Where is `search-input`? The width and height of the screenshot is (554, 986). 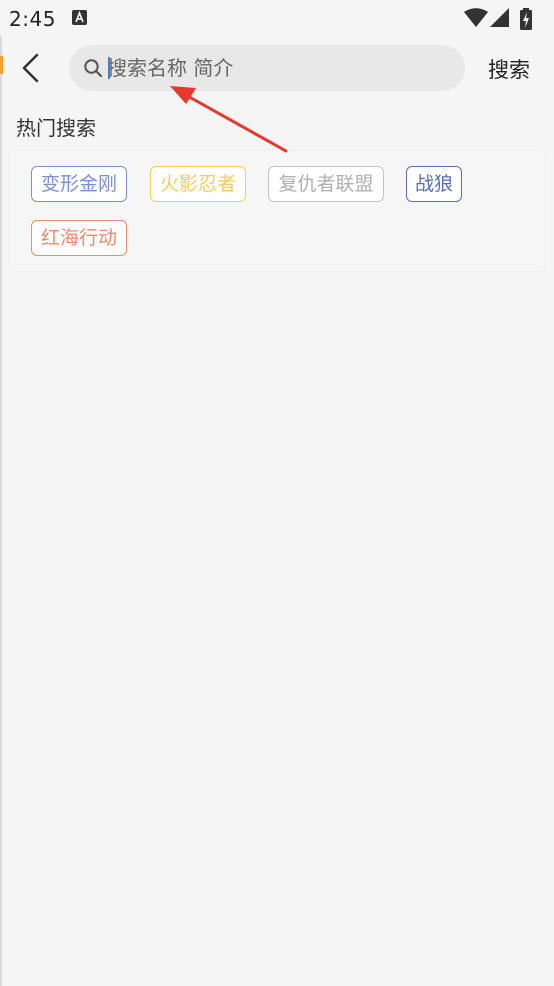 search-input is located at coordinates (277, 68).